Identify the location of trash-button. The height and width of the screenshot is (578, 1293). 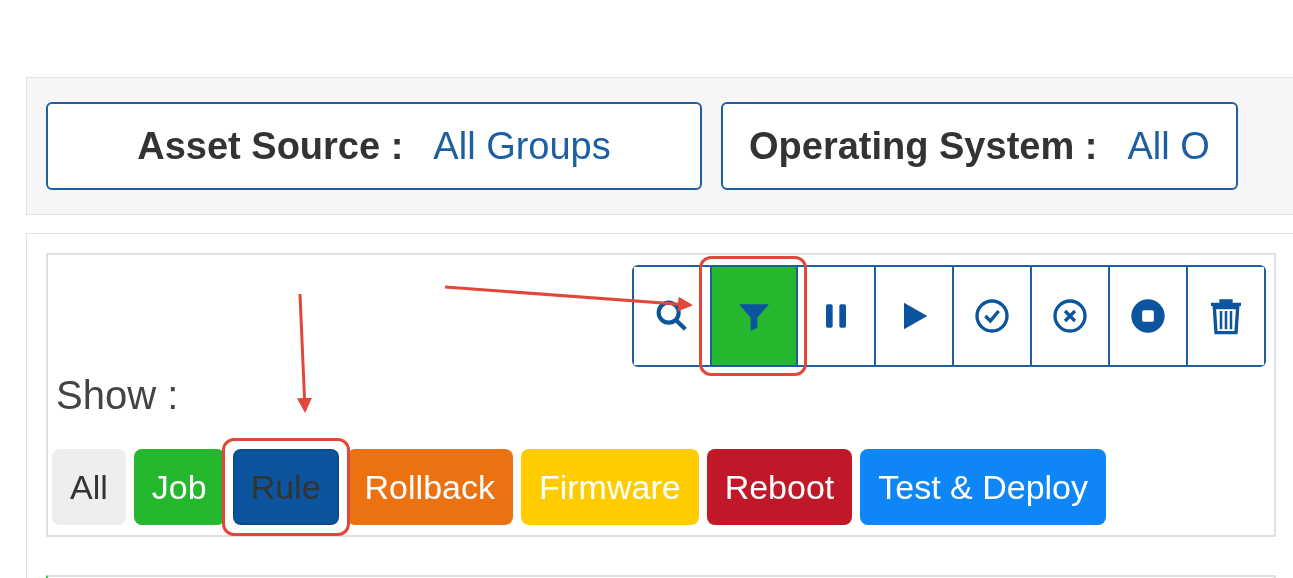
(1225, 316).